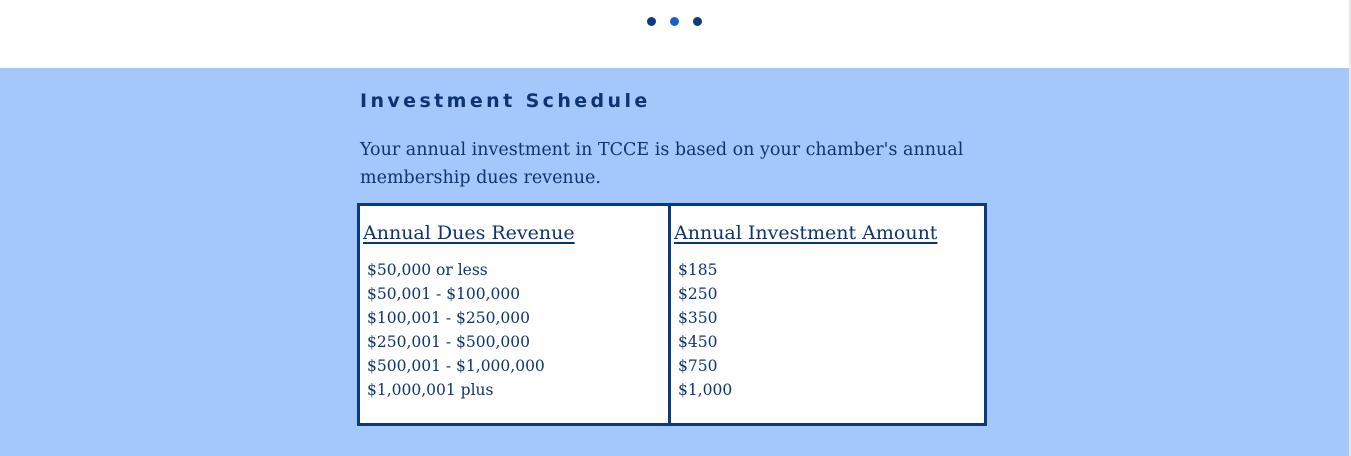 The width and height of the screenshot is (1351, 456). What do you see at coordinates (698, 366) in the screenshot?
I see `amount-row: $750` at bounding box center [698, 366].